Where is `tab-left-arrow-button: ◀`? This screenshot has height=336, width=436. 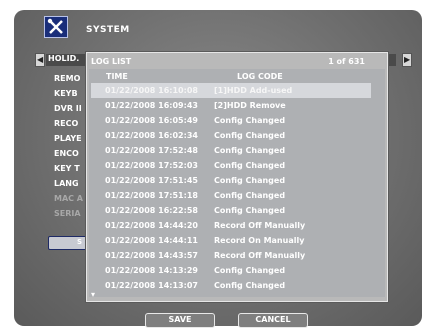
tab-left-arrow-button: ◀ is located at coordinates (40, 60).